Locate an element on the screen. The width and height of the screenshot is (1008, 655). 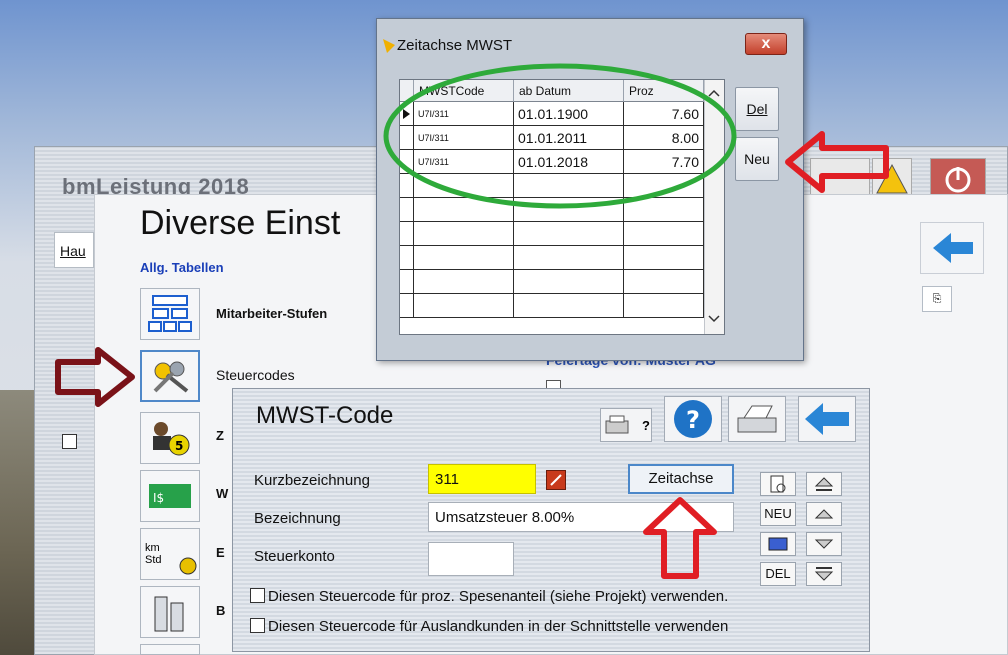
org-chart-icon is located at coordinates (170, 313).